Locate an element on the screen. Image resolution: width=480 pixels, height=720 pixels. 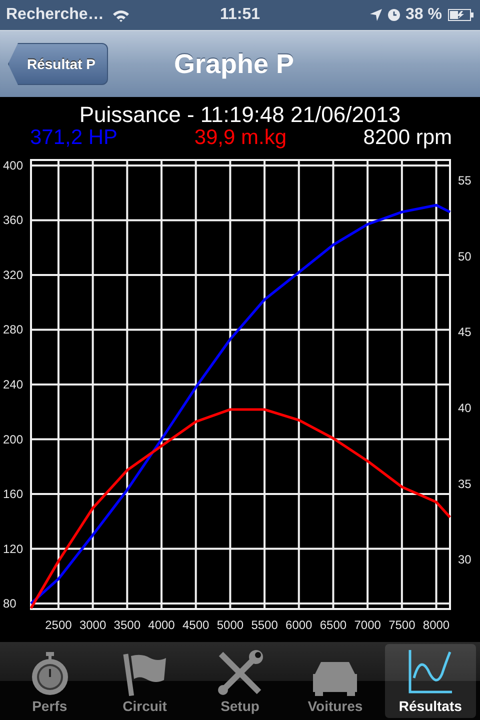
battery-charging-icon is located at coordinates (461, 15).